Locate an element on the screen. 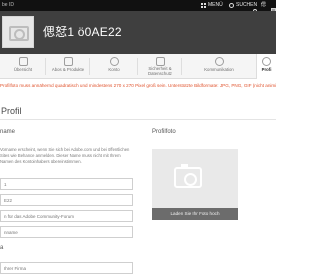 This screenshot has width=320, height=276. tab-label: Konto is located at coordinates (114, 69).